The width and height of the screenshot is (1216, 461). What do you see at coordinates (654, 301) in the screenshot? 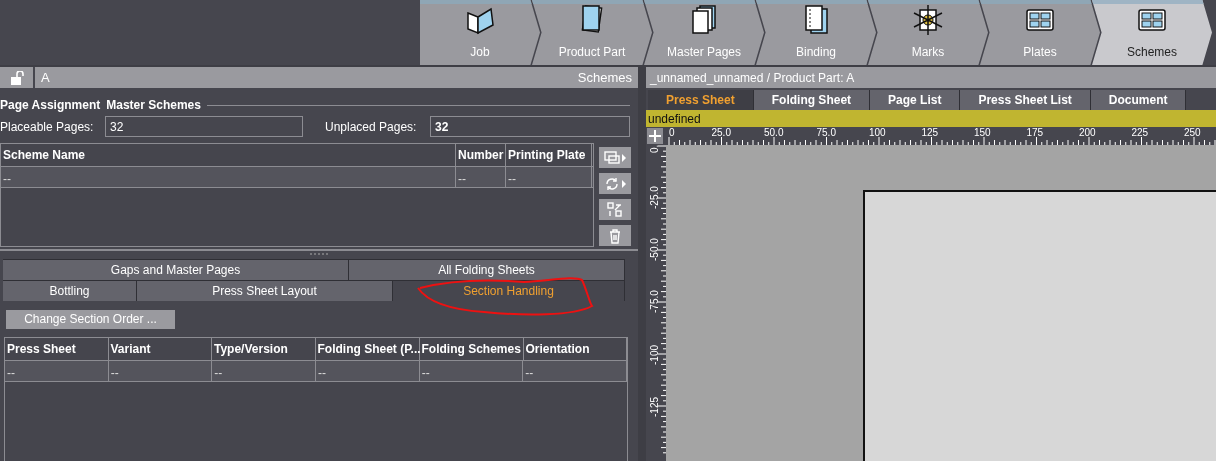
I see `ruler-label: -75.0` at bounding box center [654, 301].